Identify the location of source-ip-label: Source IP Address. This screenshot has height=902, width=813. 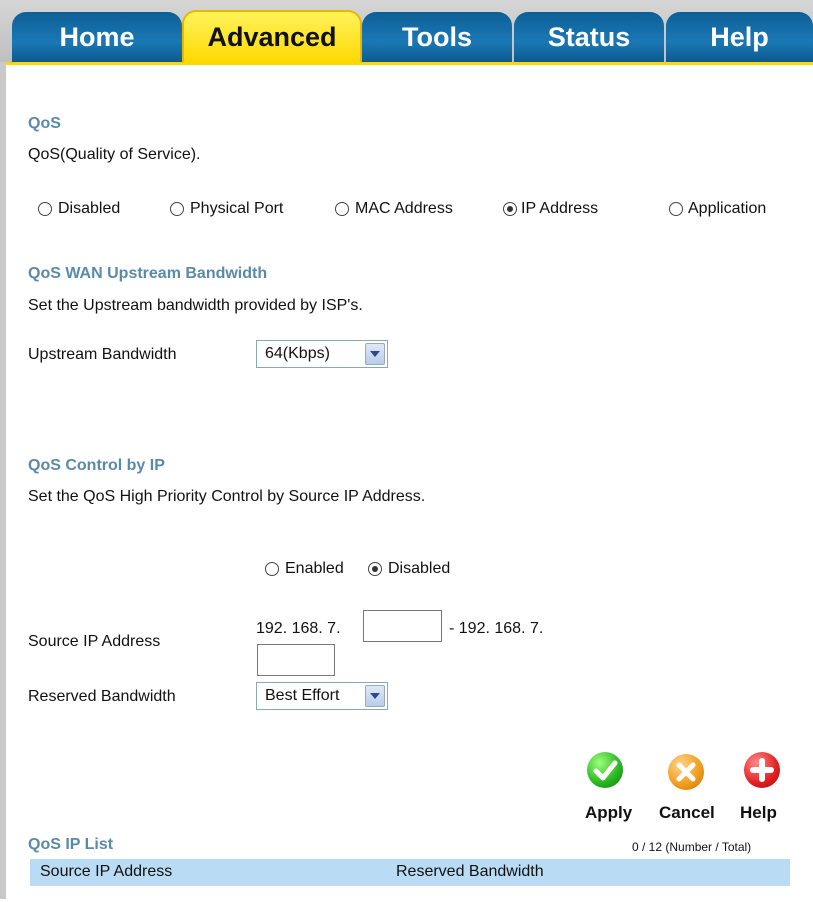
(94, 641).